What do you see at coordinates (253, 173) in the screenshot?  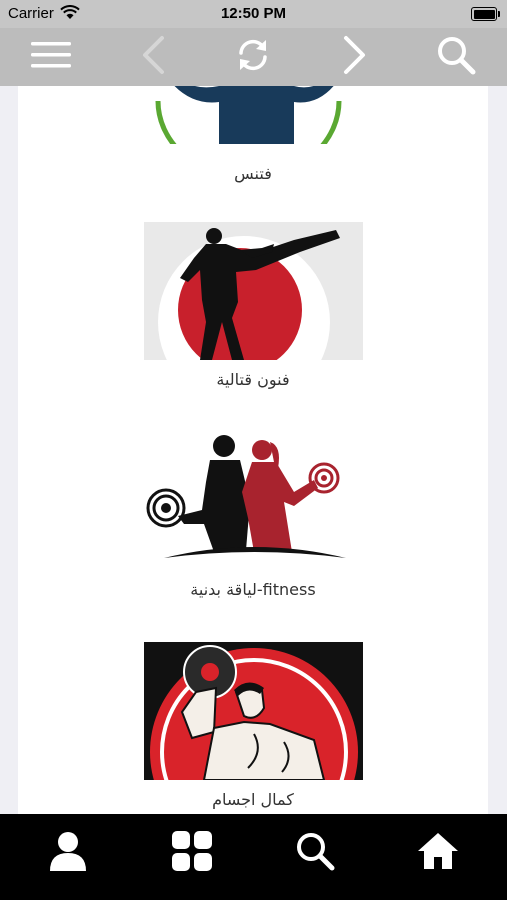 I see `category-title: فتنس` at bounding box center [253, 173].